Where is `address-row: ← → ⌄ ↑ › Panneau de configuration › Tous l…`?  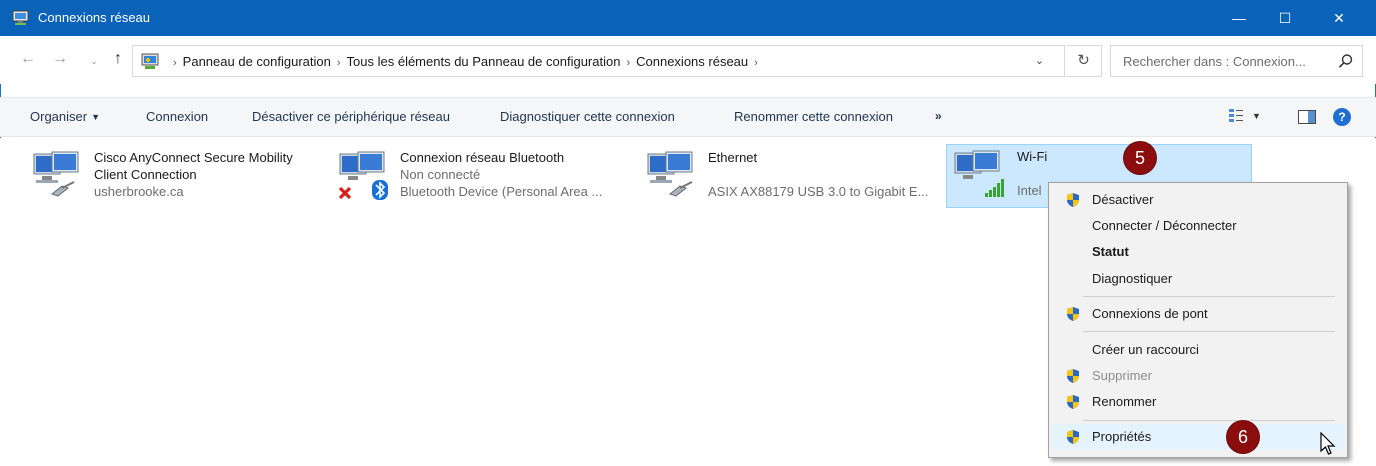
address-row: ← → ⌄ ↑ › Panneau de configuration › Tous l… is located at coordinates (688, 60).